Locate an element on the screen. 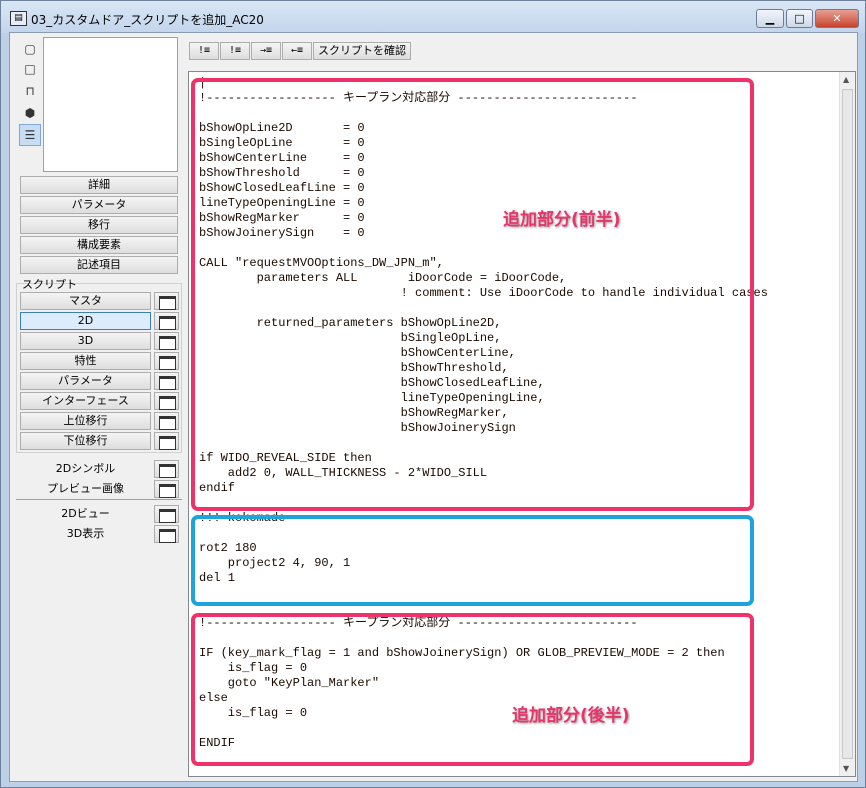  indent-button: →≡ is located at coordinates (266, 51).